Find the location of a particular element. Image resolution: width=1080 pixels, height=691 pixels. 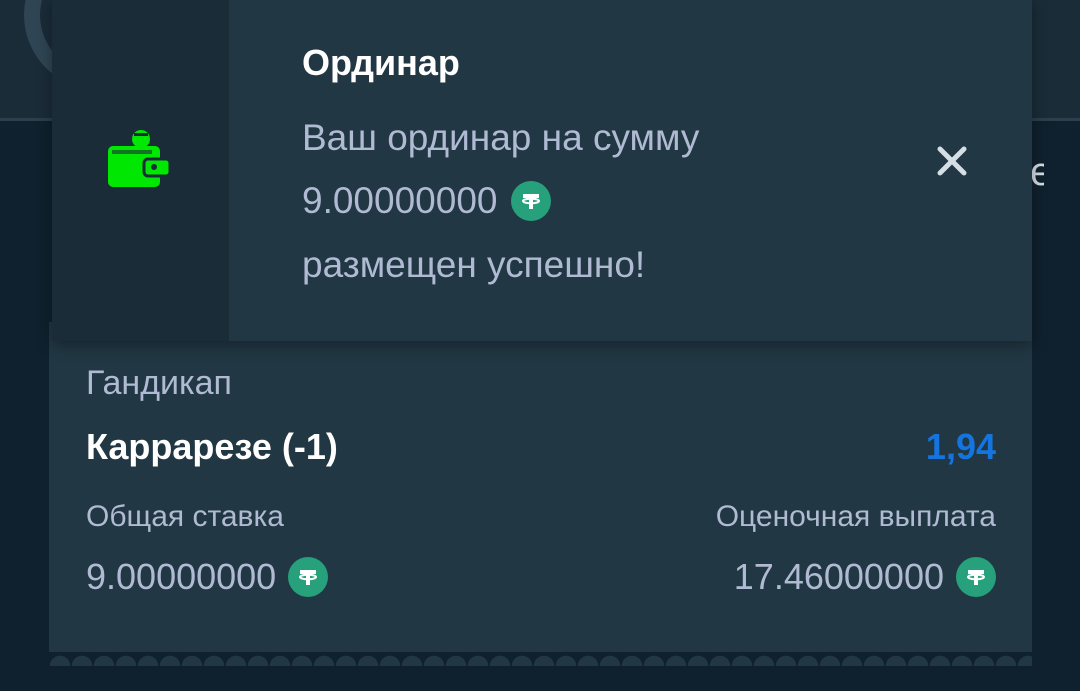

close-button is located at coordinates (952, 161).